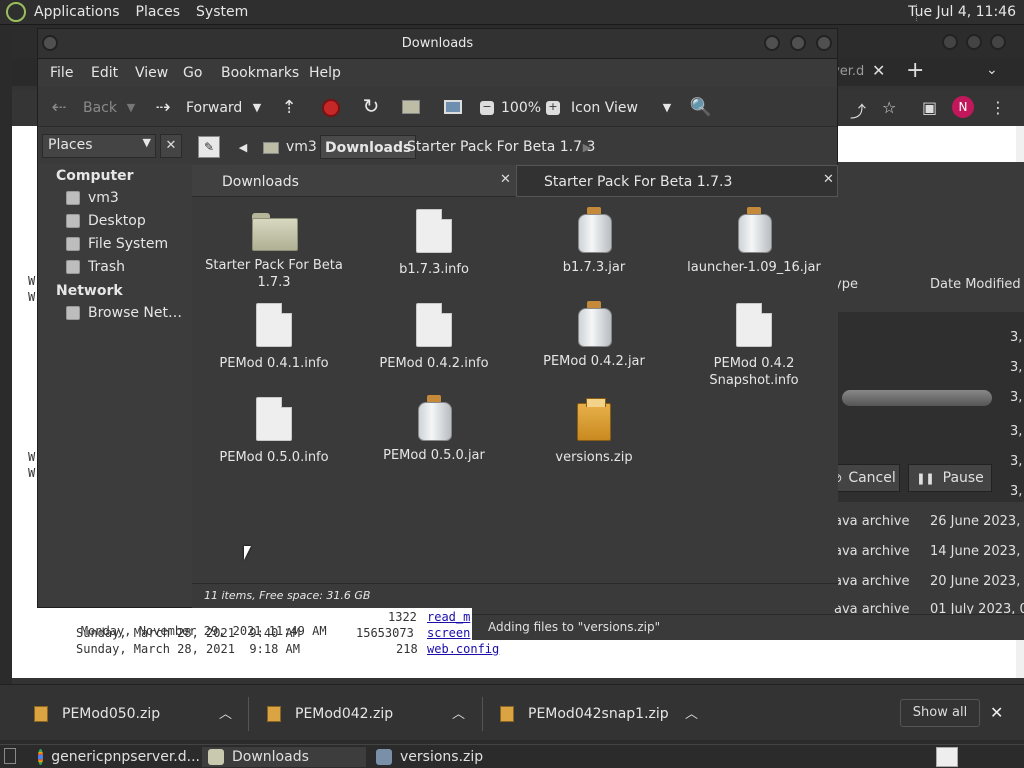 The height and width of the screenshot is (768, 1024). Describe the element at coordinates (463, 649) in the screenshot. I see `listing-link: web.config` at that location.